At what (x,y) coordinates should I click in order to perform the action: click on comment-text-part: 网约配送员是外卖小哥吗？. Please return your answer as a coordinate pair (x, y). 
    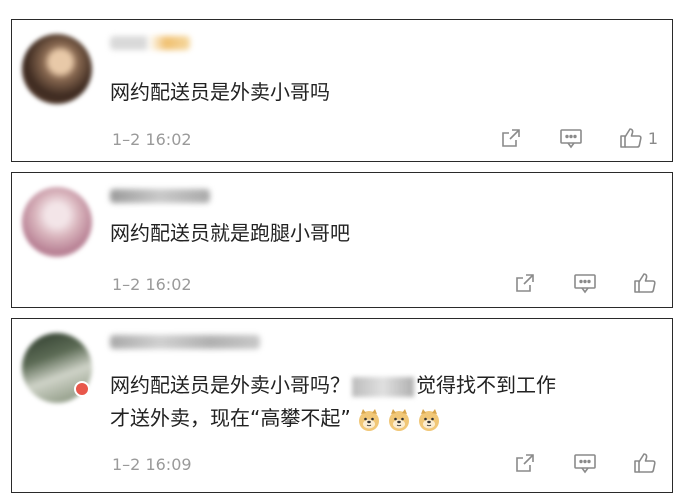
    Looking at the image, I should click on (230, 385).